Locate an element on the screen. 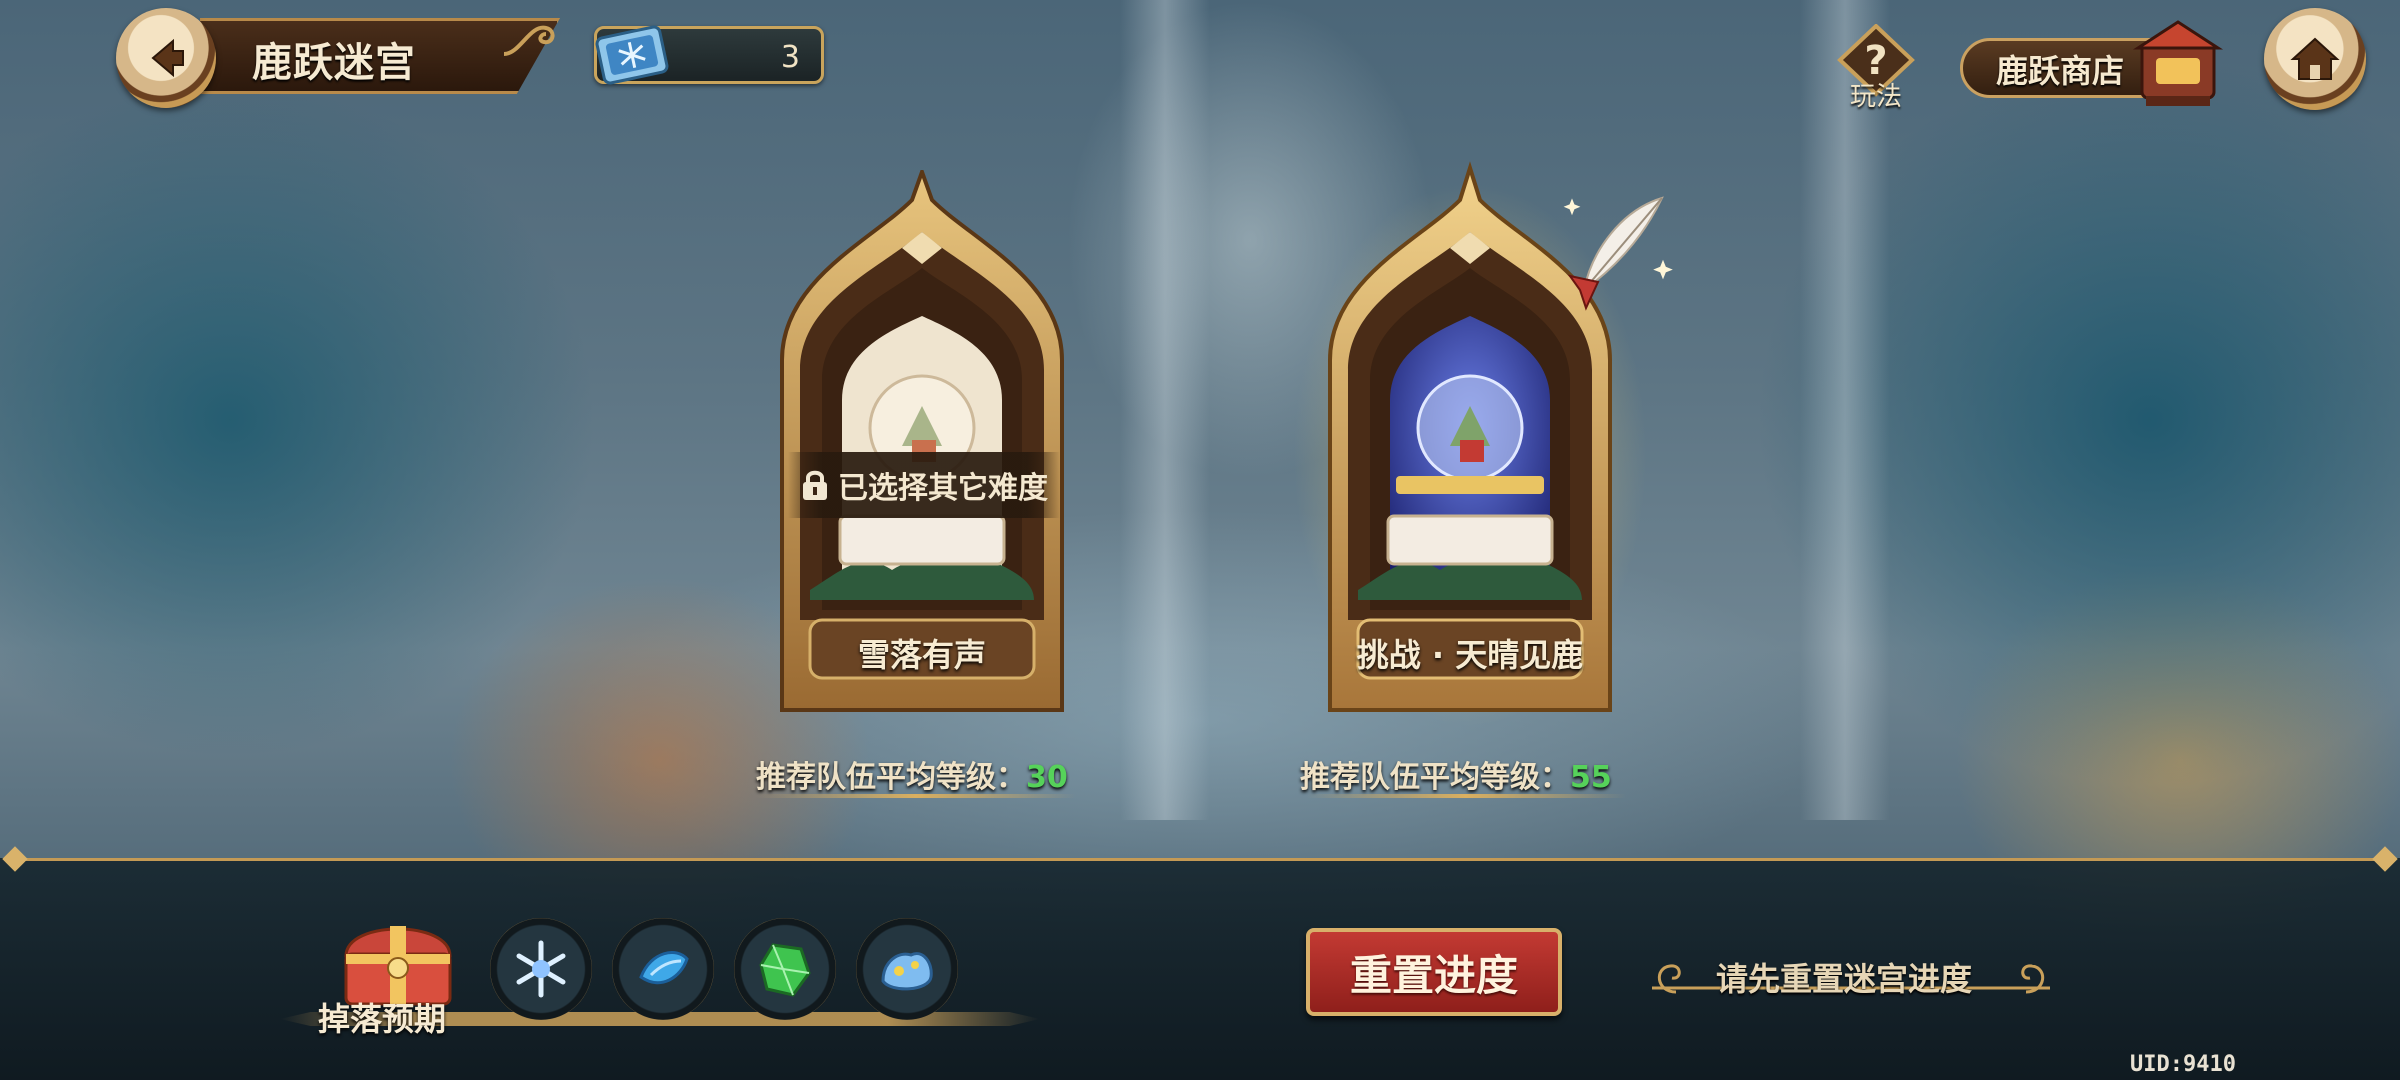 The height and width of the screenshot is (1080, 2400). reset-hint-text: 请先重置迷宫进度 is located at coordinates (1844, 979).